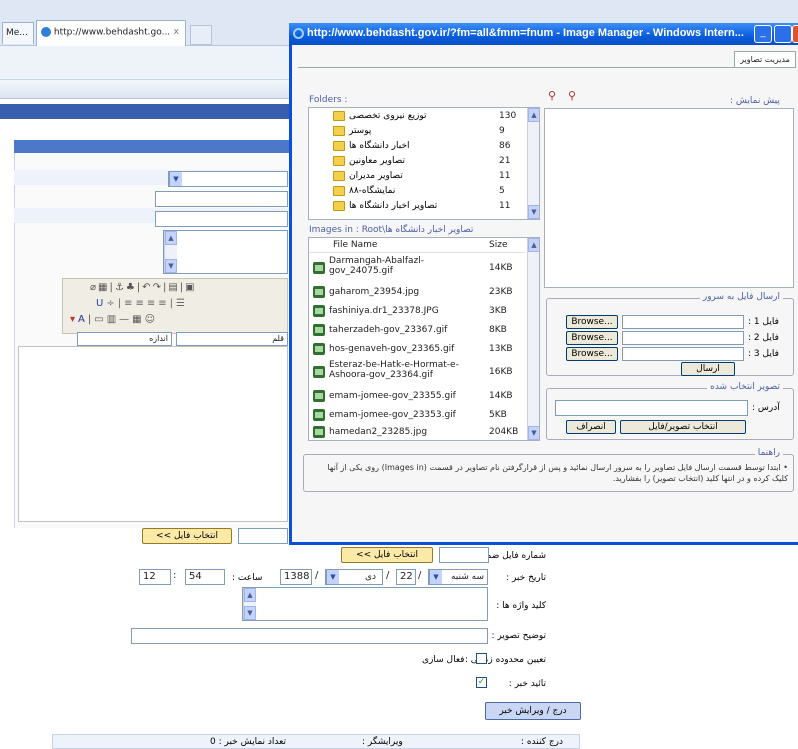 Image resolution: width=798 pixels, height=749 pixels. Describe the element at coordinates (572, 95) in the screenshot. I see `zoom-out-icon: ⚲` at that location.